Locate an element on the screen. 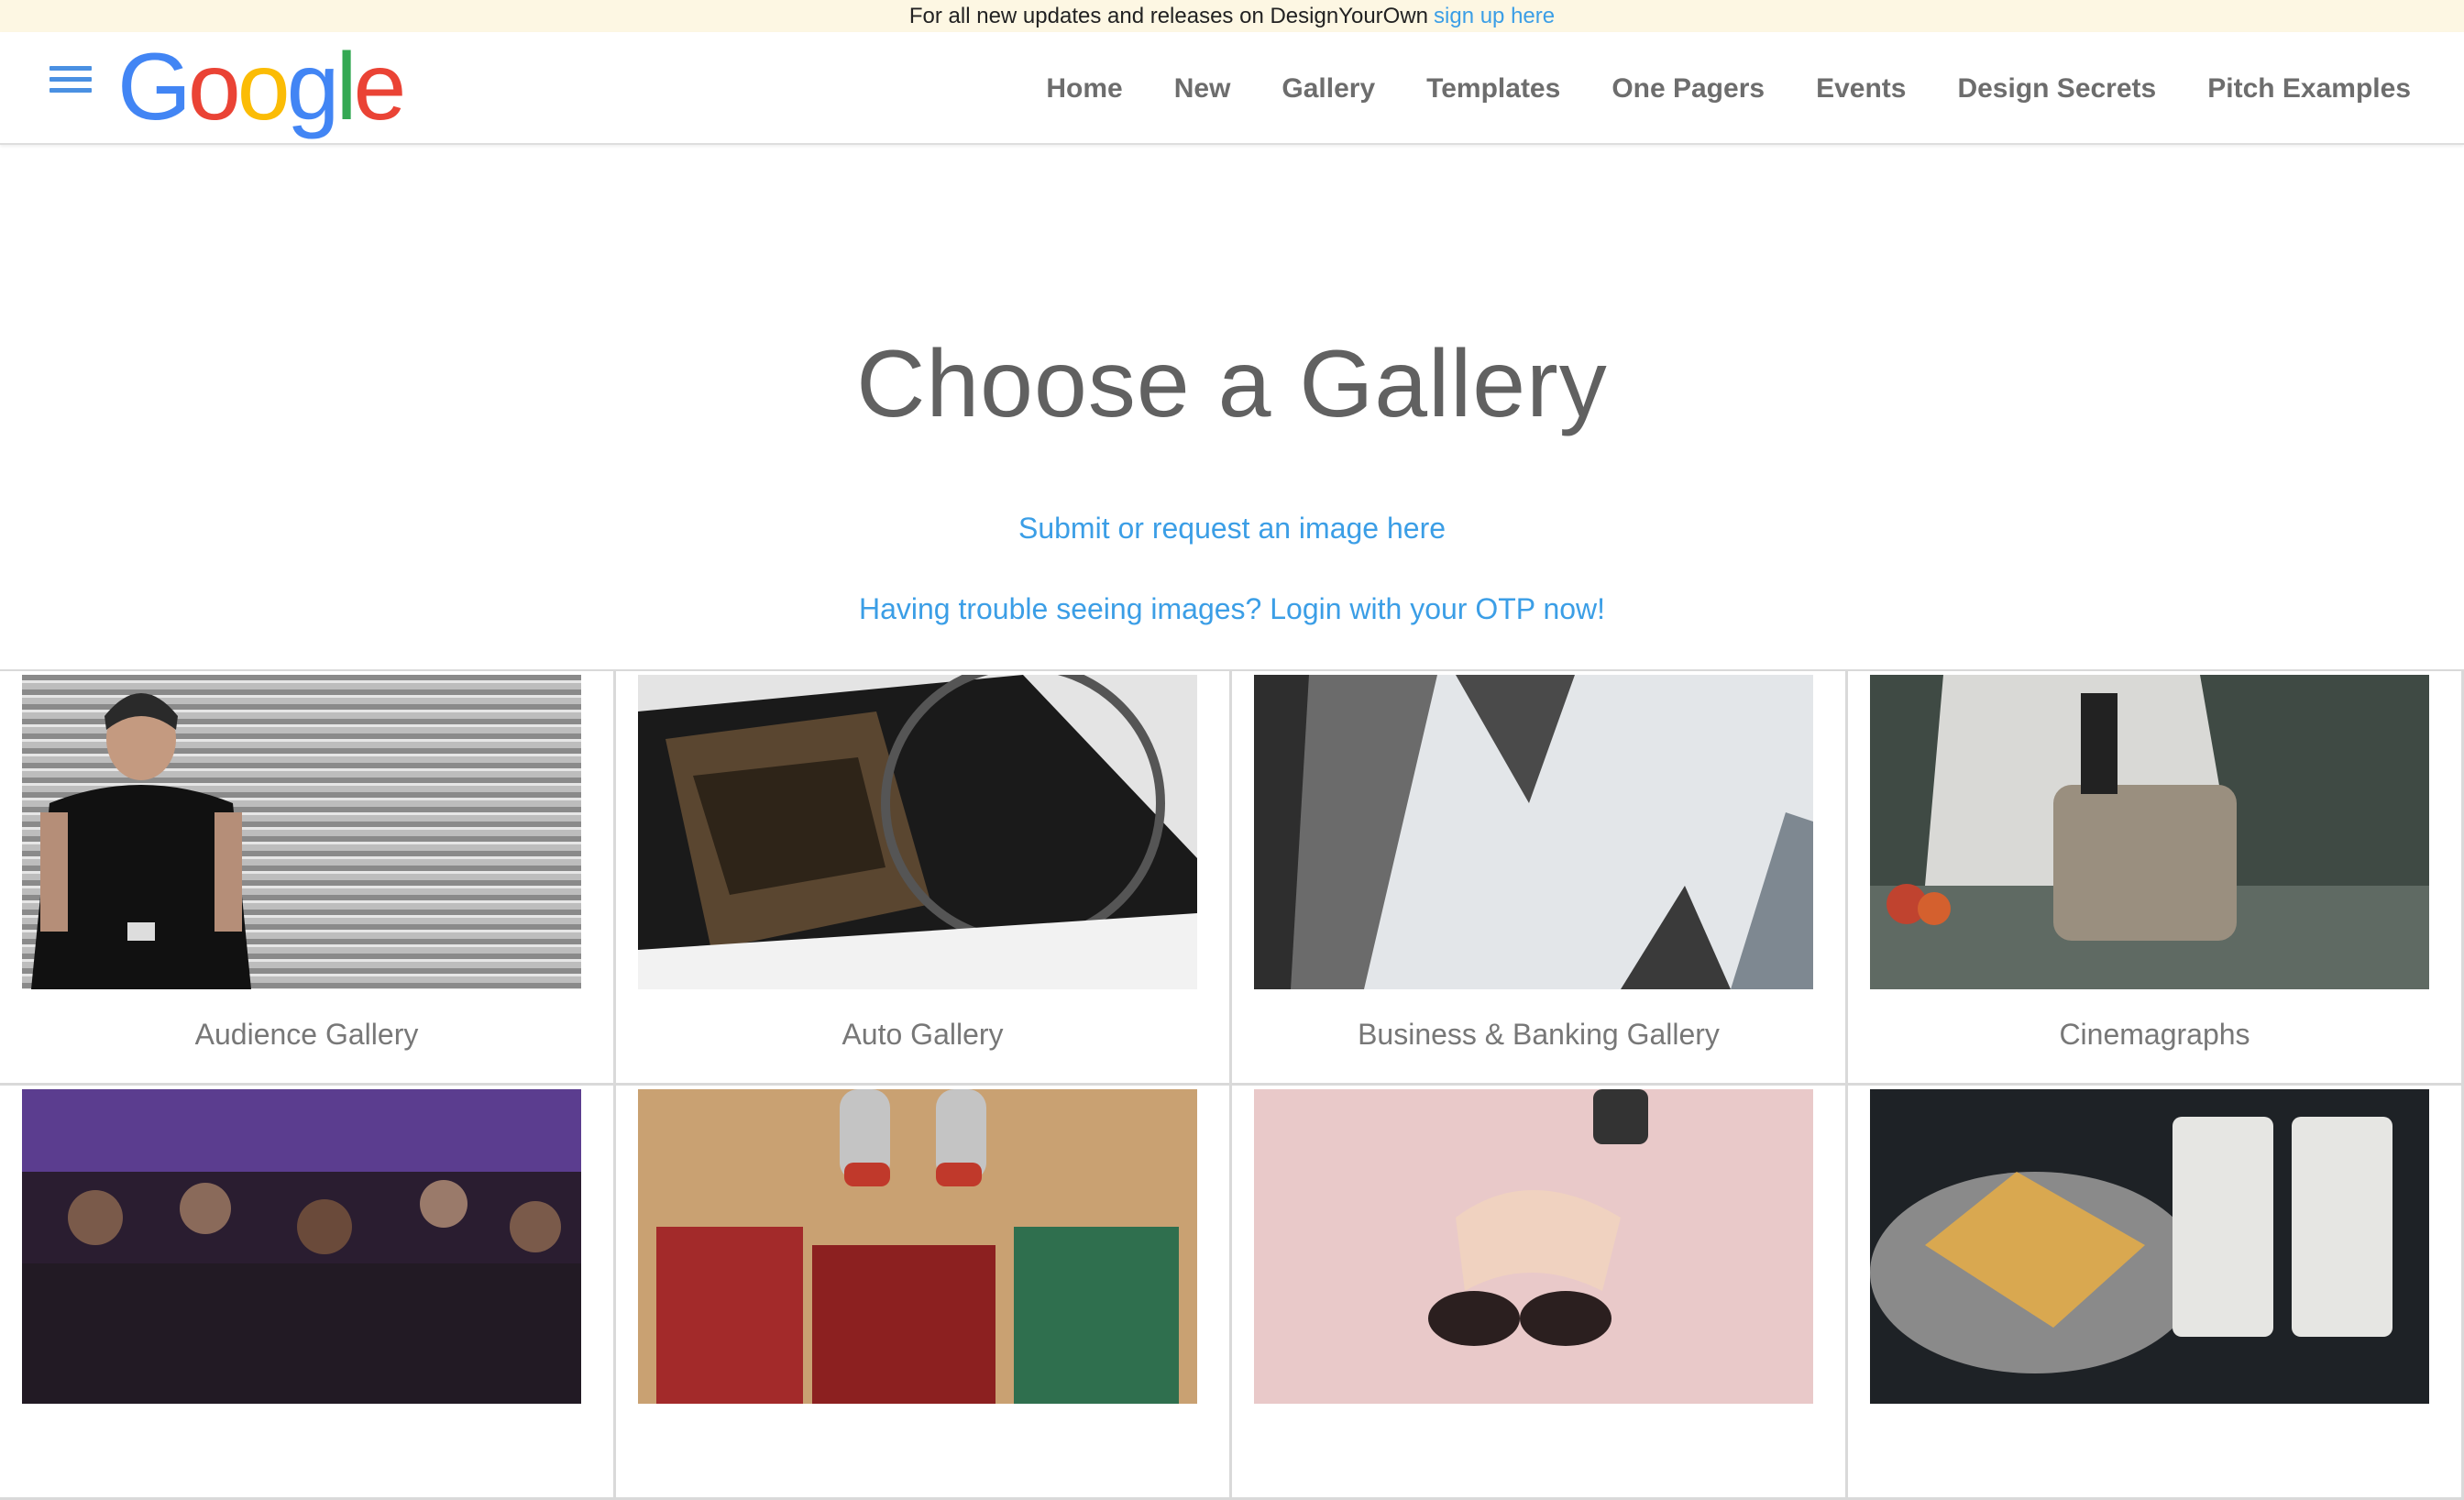  gallery-card-cinemagraphs: Cinemagraphs is located at coordinates (2156, 878).